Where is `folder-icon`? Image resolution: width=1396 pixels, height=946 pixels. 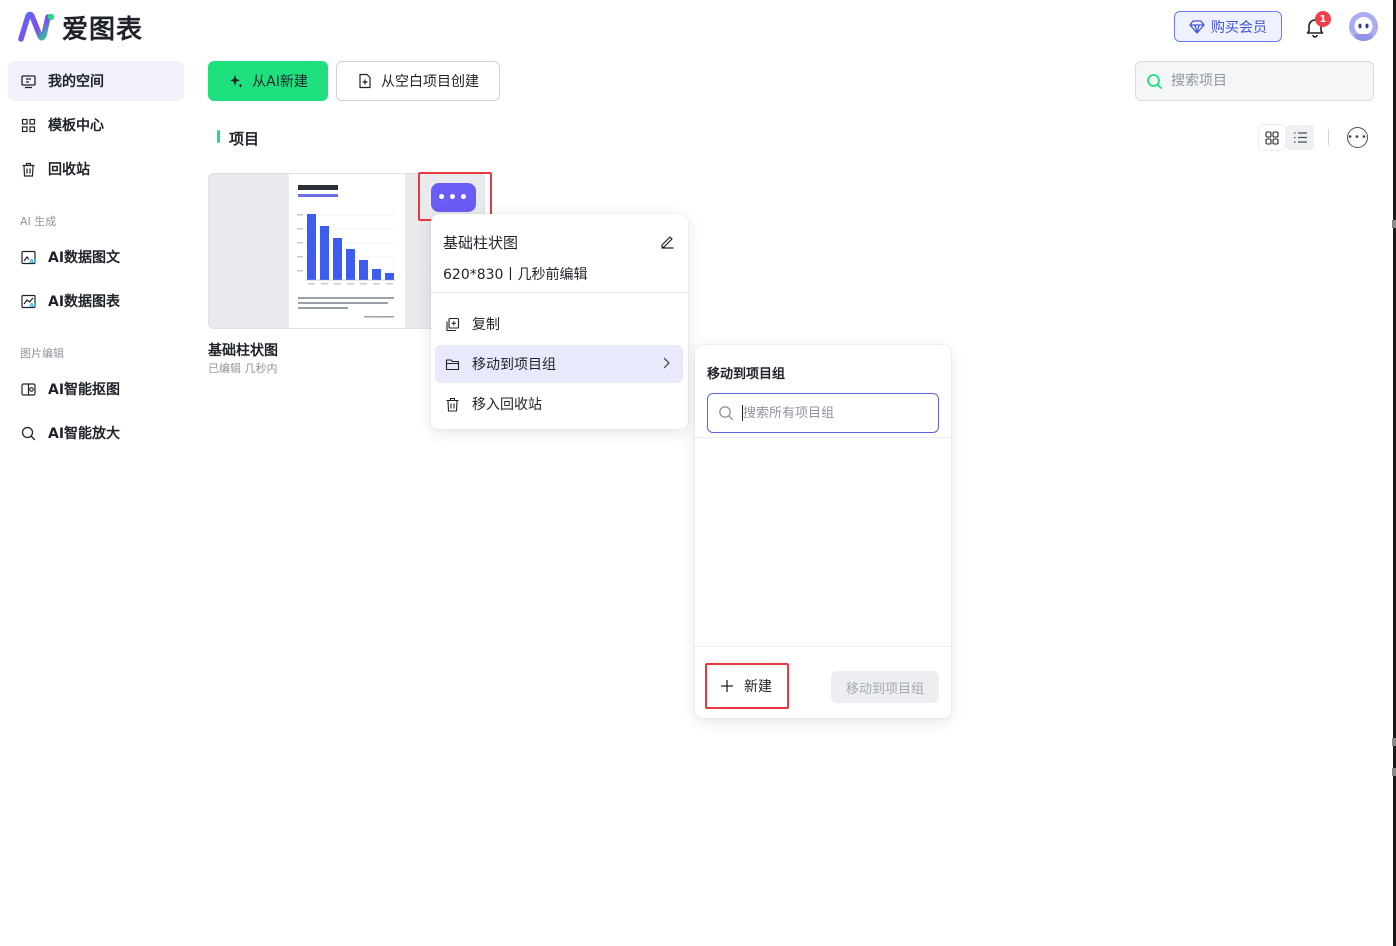 folder-icon is located at coordinates (452, 364).